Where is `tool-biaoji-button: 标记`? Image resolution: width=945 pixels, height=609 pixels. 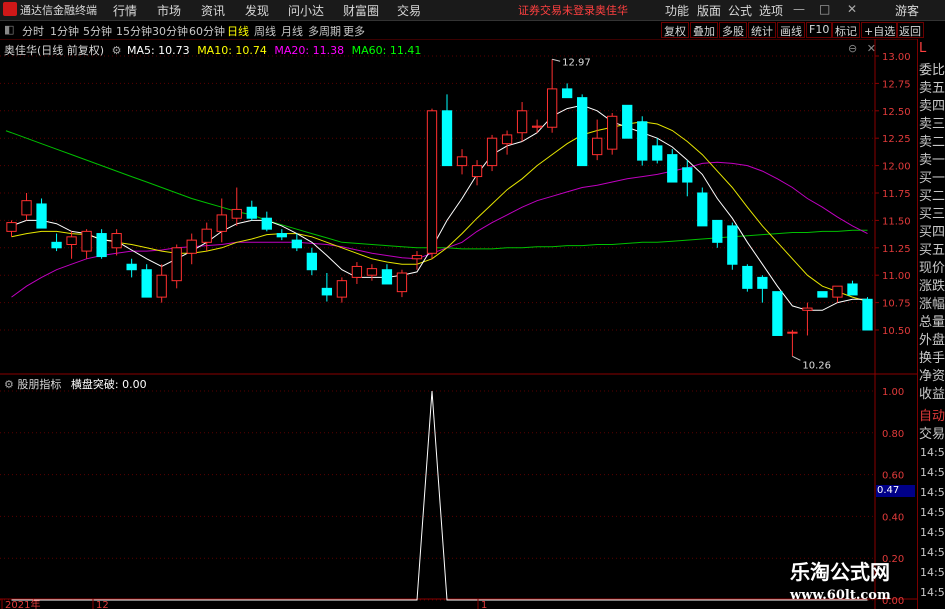
tool-biaoji-button: 标记 is located at coordinates (846, 30).